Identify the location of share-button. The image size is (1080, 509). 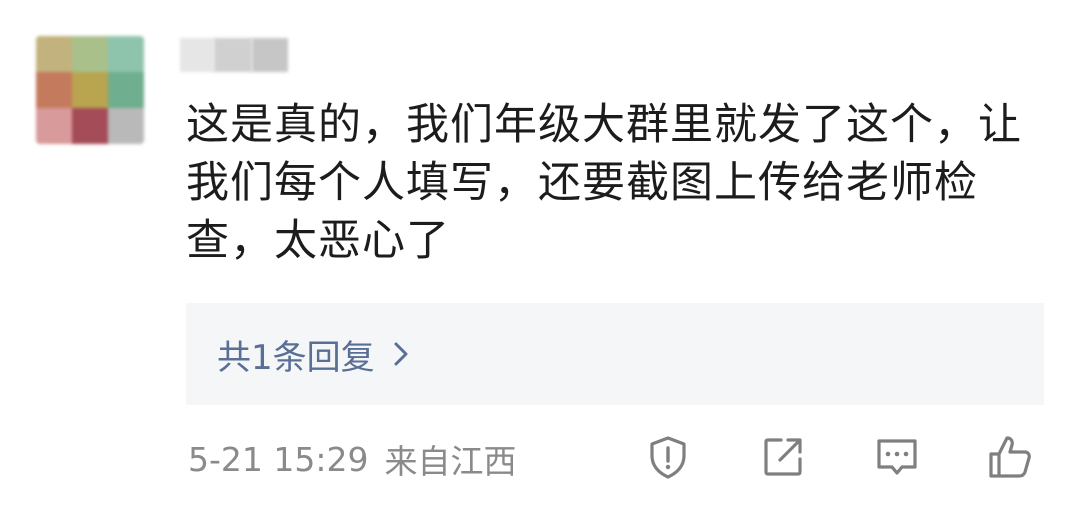
(783, 457).